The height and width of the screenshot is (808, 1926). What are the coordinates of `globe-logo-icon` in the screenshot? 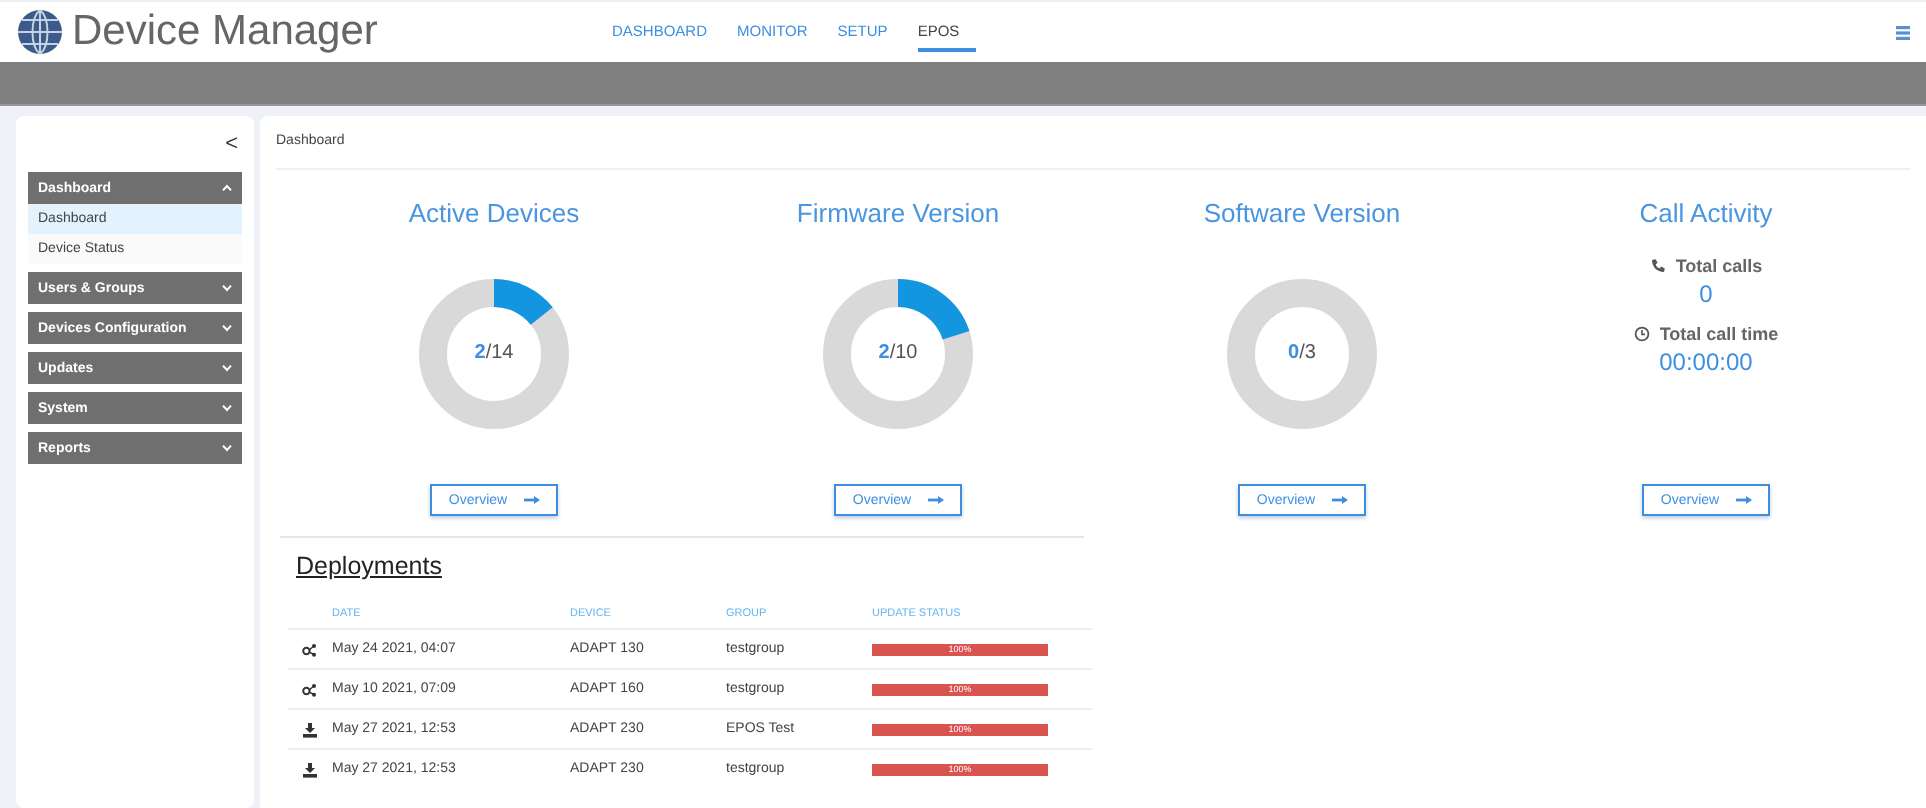 It's located at (40, 32).